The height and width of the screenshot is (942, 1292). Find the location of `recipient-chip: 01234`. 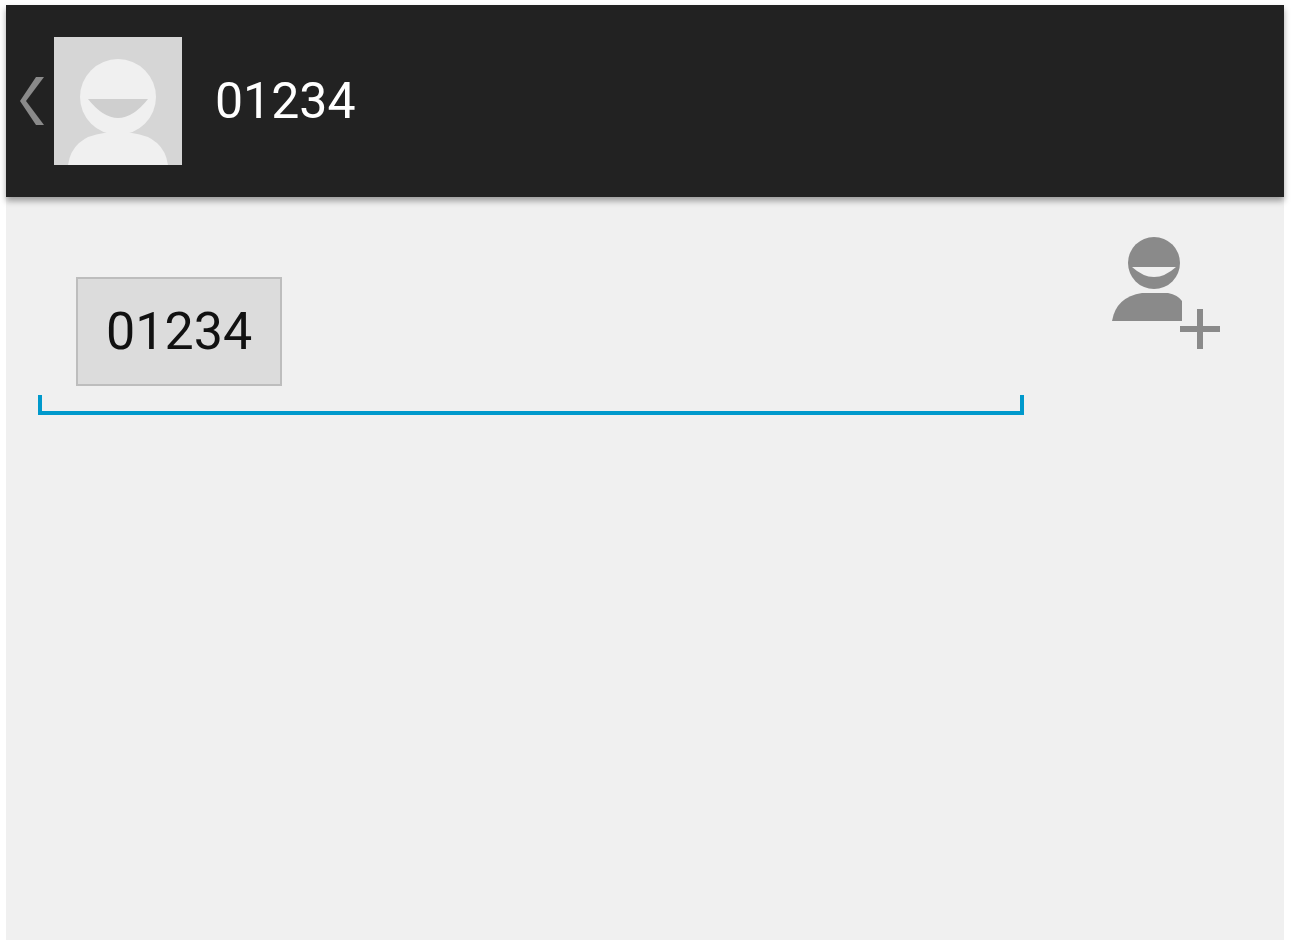

recipient-chip: 01234 is located at coordinates (179, 331).